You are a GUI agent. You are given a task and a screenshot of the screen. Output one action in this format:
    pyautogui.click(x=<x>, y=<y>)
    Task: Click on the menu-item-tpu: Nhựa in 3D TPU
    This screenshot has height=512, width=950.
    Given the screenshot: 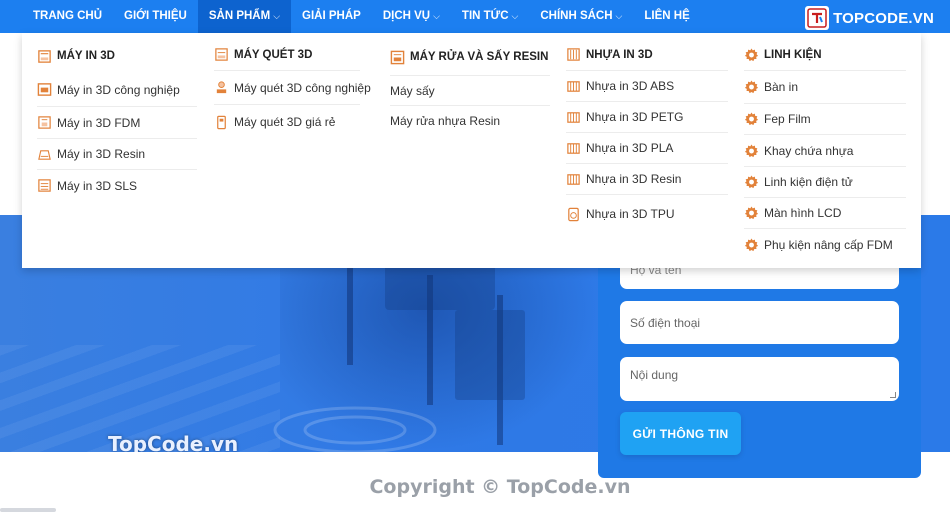 What is the action you would take?
    pyautogui.click(x=647, y=214)
    